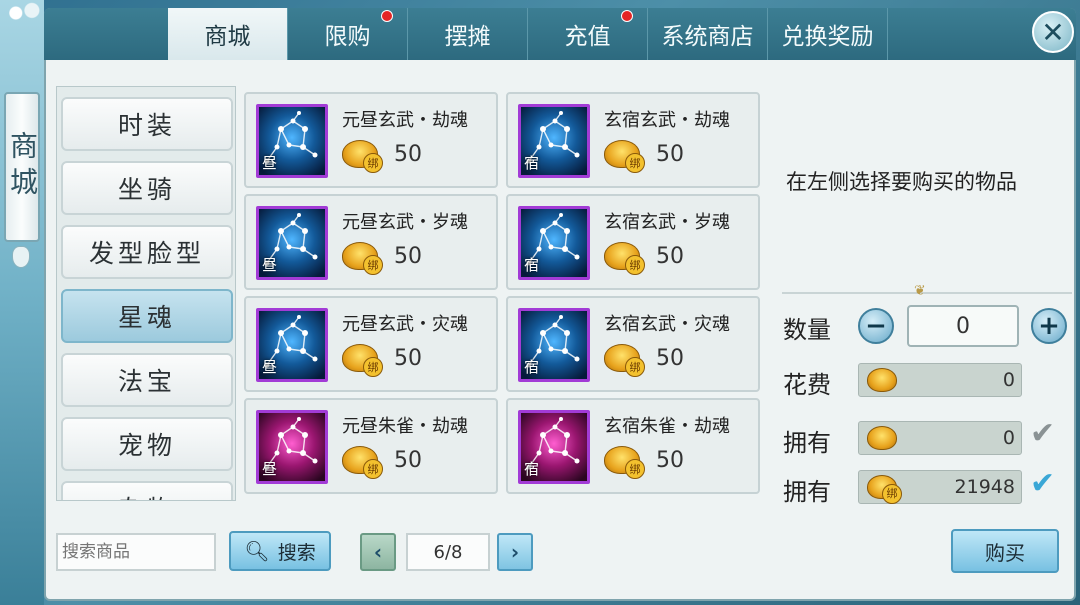 The width and height of the screenshot is (1080, 605). I want to click on tab-limited: 限购, so click(348, 34).